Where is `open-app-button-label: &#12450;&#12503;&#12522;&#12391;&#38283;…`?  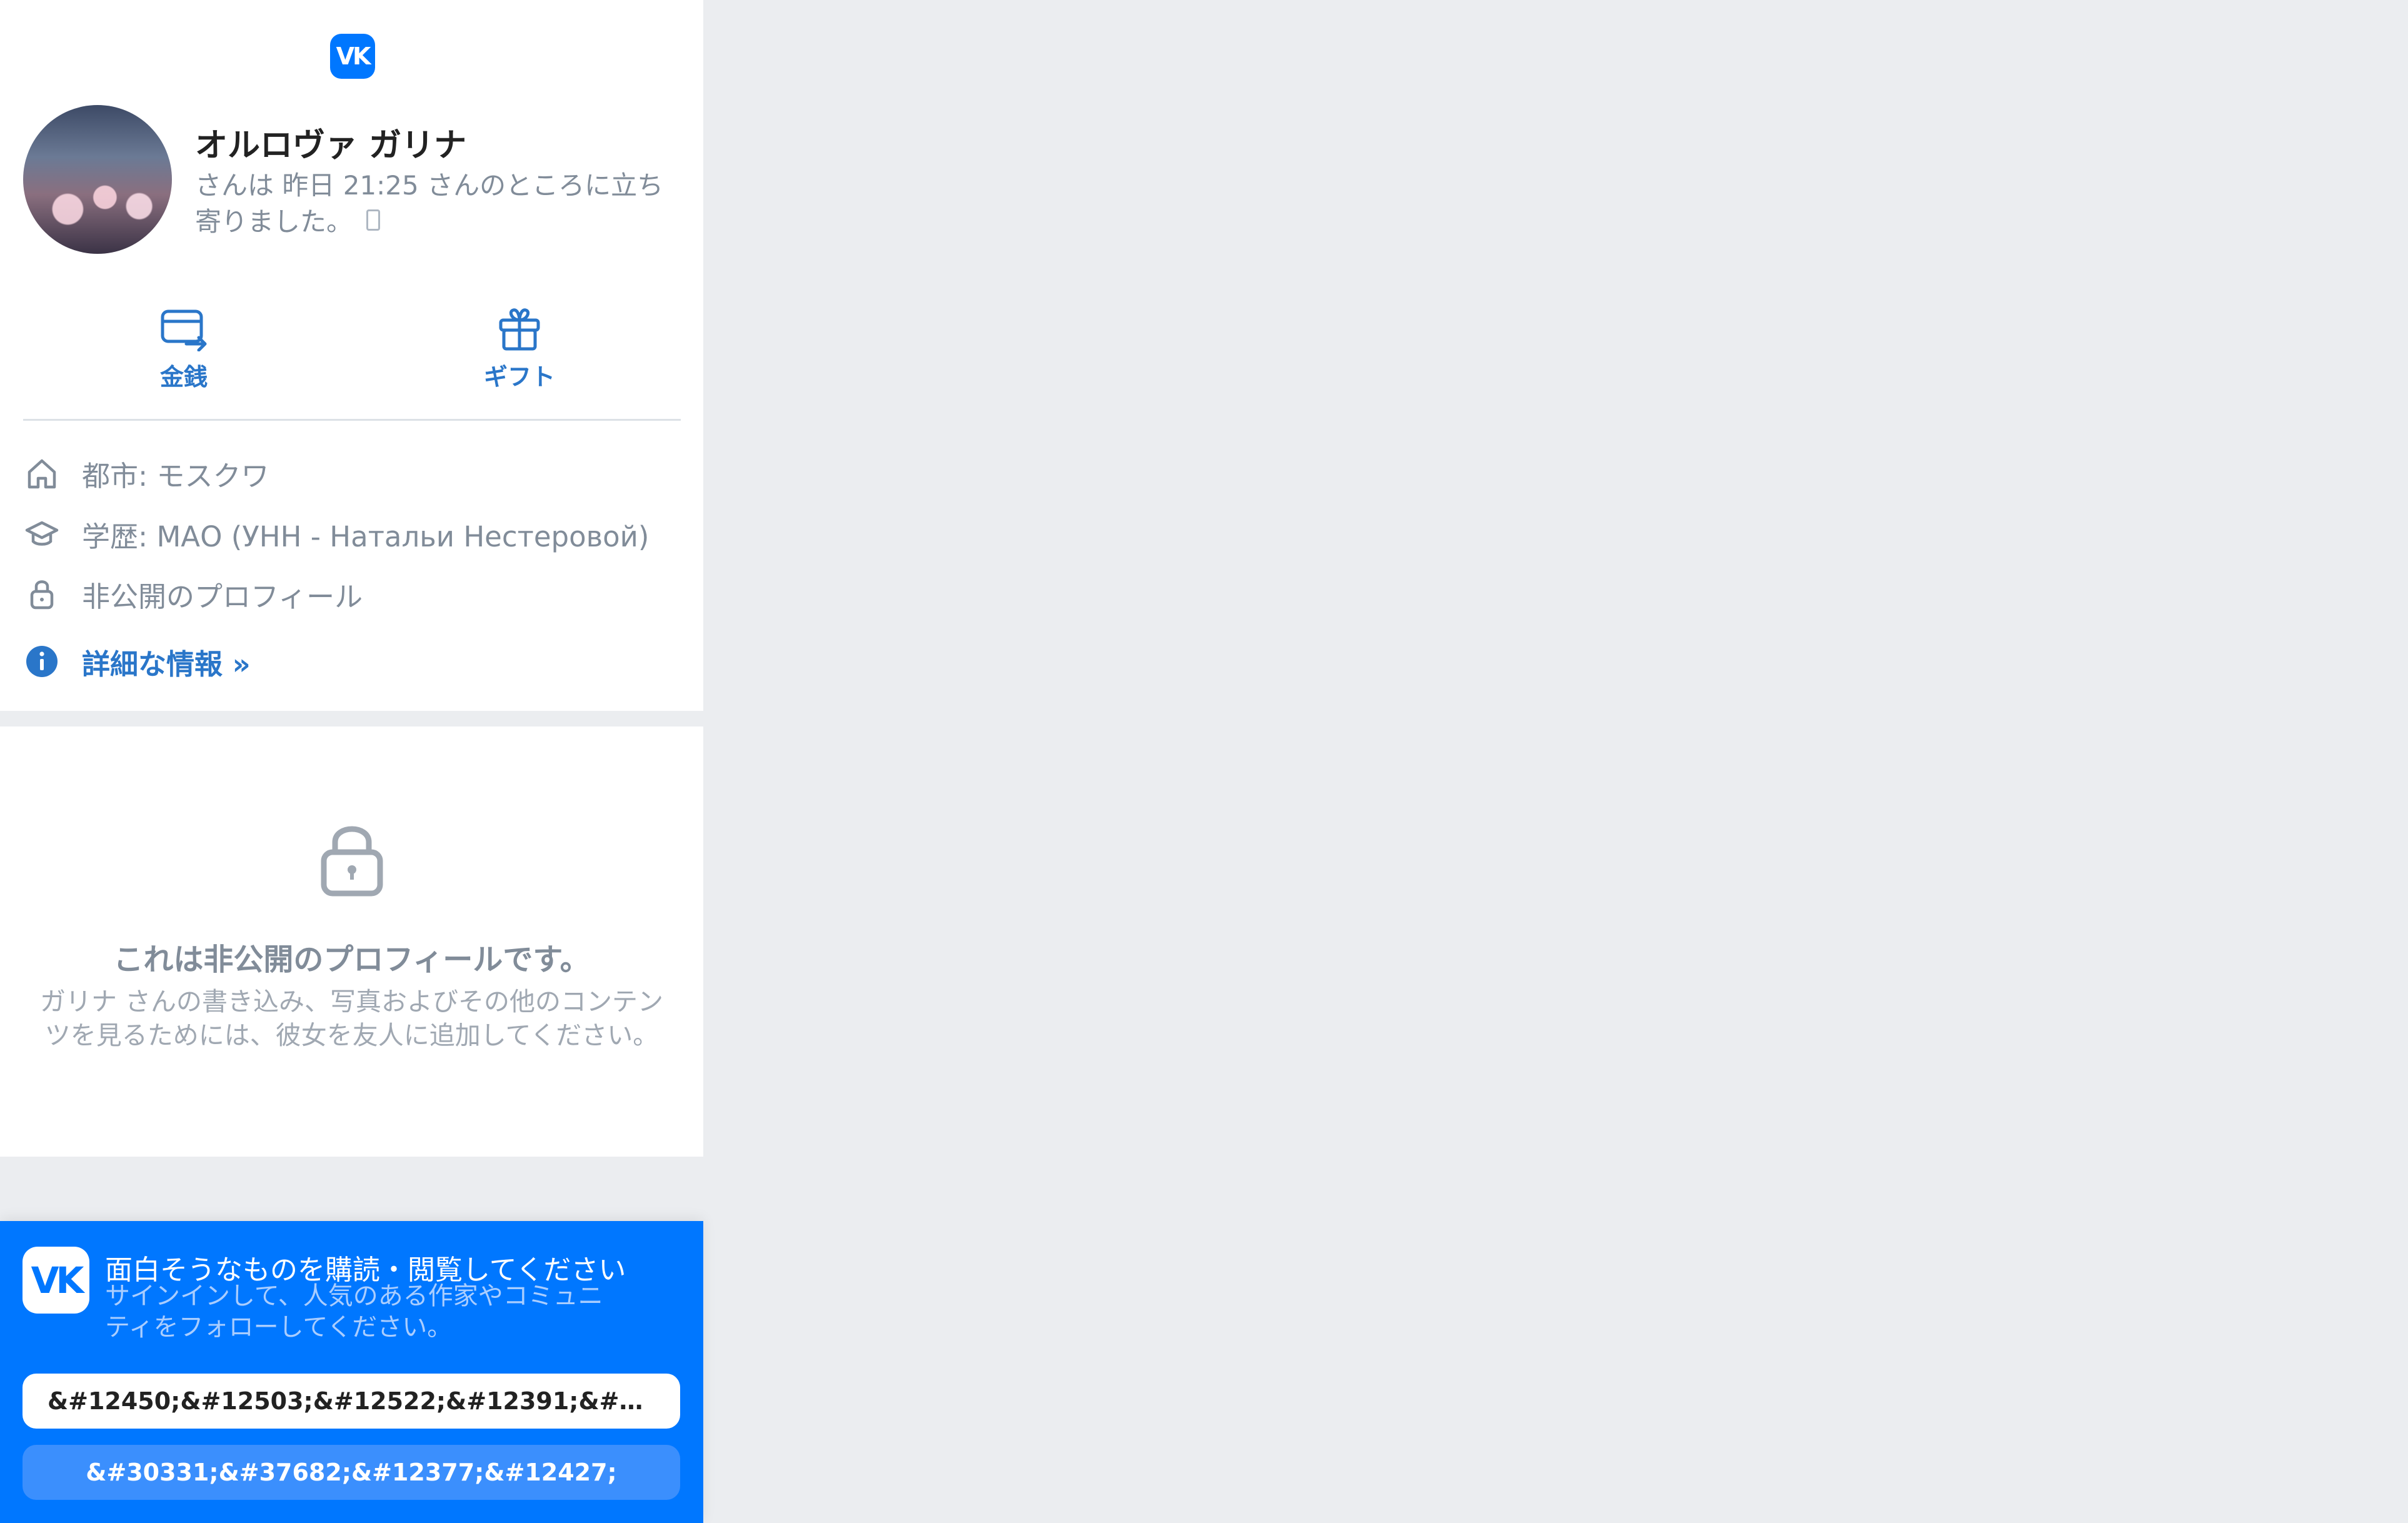
open-app-button-label: &#12450;&#12503;&#12522;&#12391;&#38283;… is located at coordinates (351, 1401).